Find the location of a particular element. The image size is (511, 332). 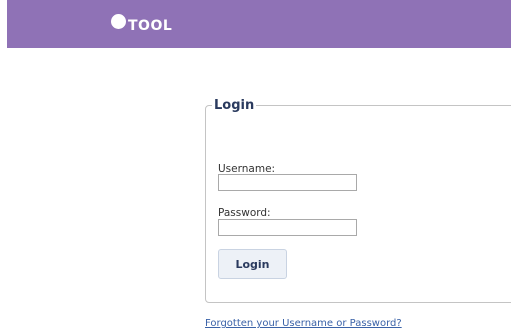

login-button: Login is located at coordinates (252, 264).